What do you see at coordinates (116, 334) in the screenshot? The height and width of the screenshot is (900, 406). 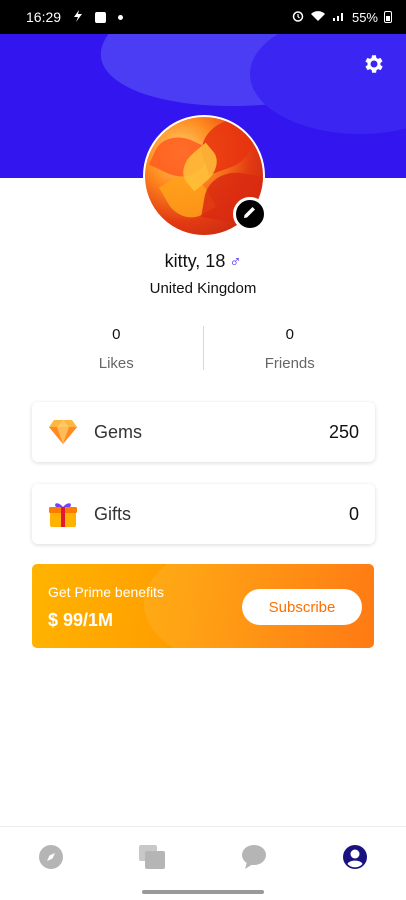 I see `likes-count: 0` at bounding box center [116, 334].